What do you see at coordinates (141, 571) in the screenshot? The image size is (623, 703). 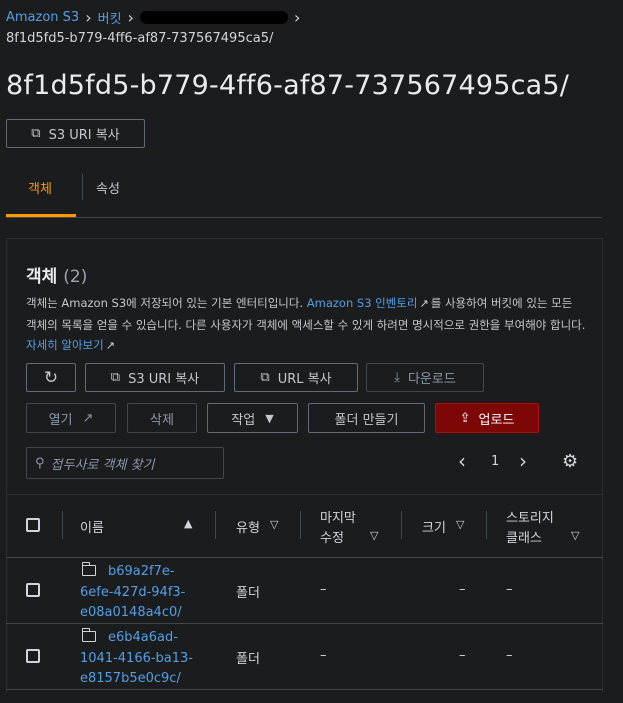 I see `object-name-line: b69a2f7e-` at bounding box center [141, 571].